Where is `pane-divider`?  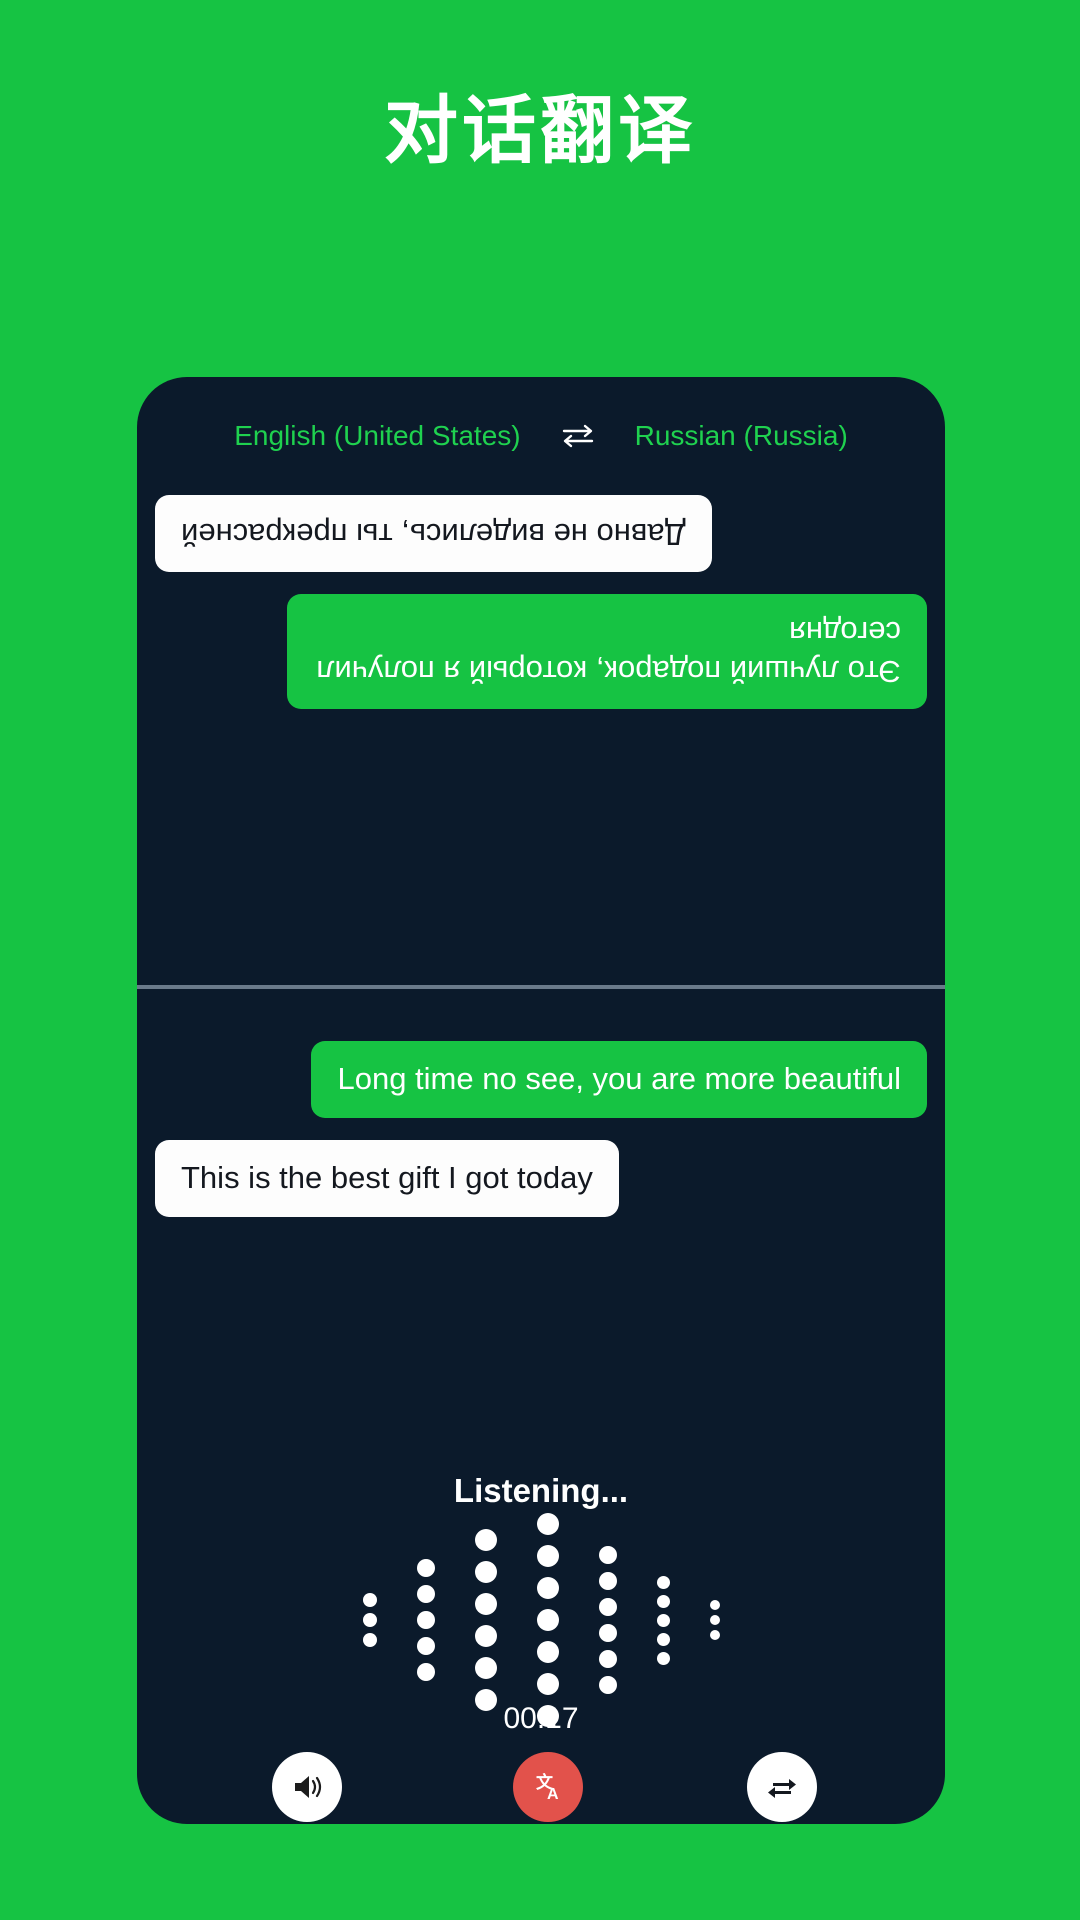 pane-divider is located at coordinates (541, 987).